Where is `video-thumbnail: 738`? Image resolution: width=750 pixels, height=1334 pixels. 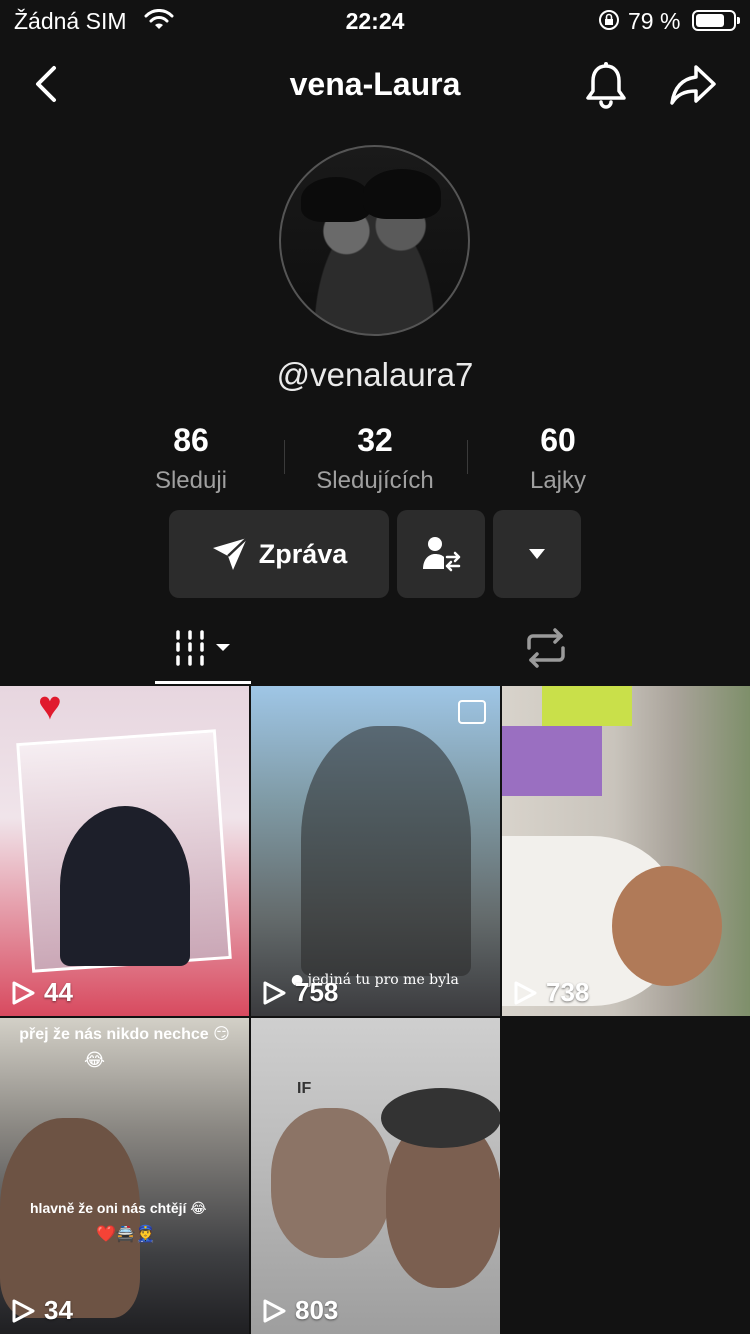
video-thumbnail: 738 is located at coordinates (626, 851).